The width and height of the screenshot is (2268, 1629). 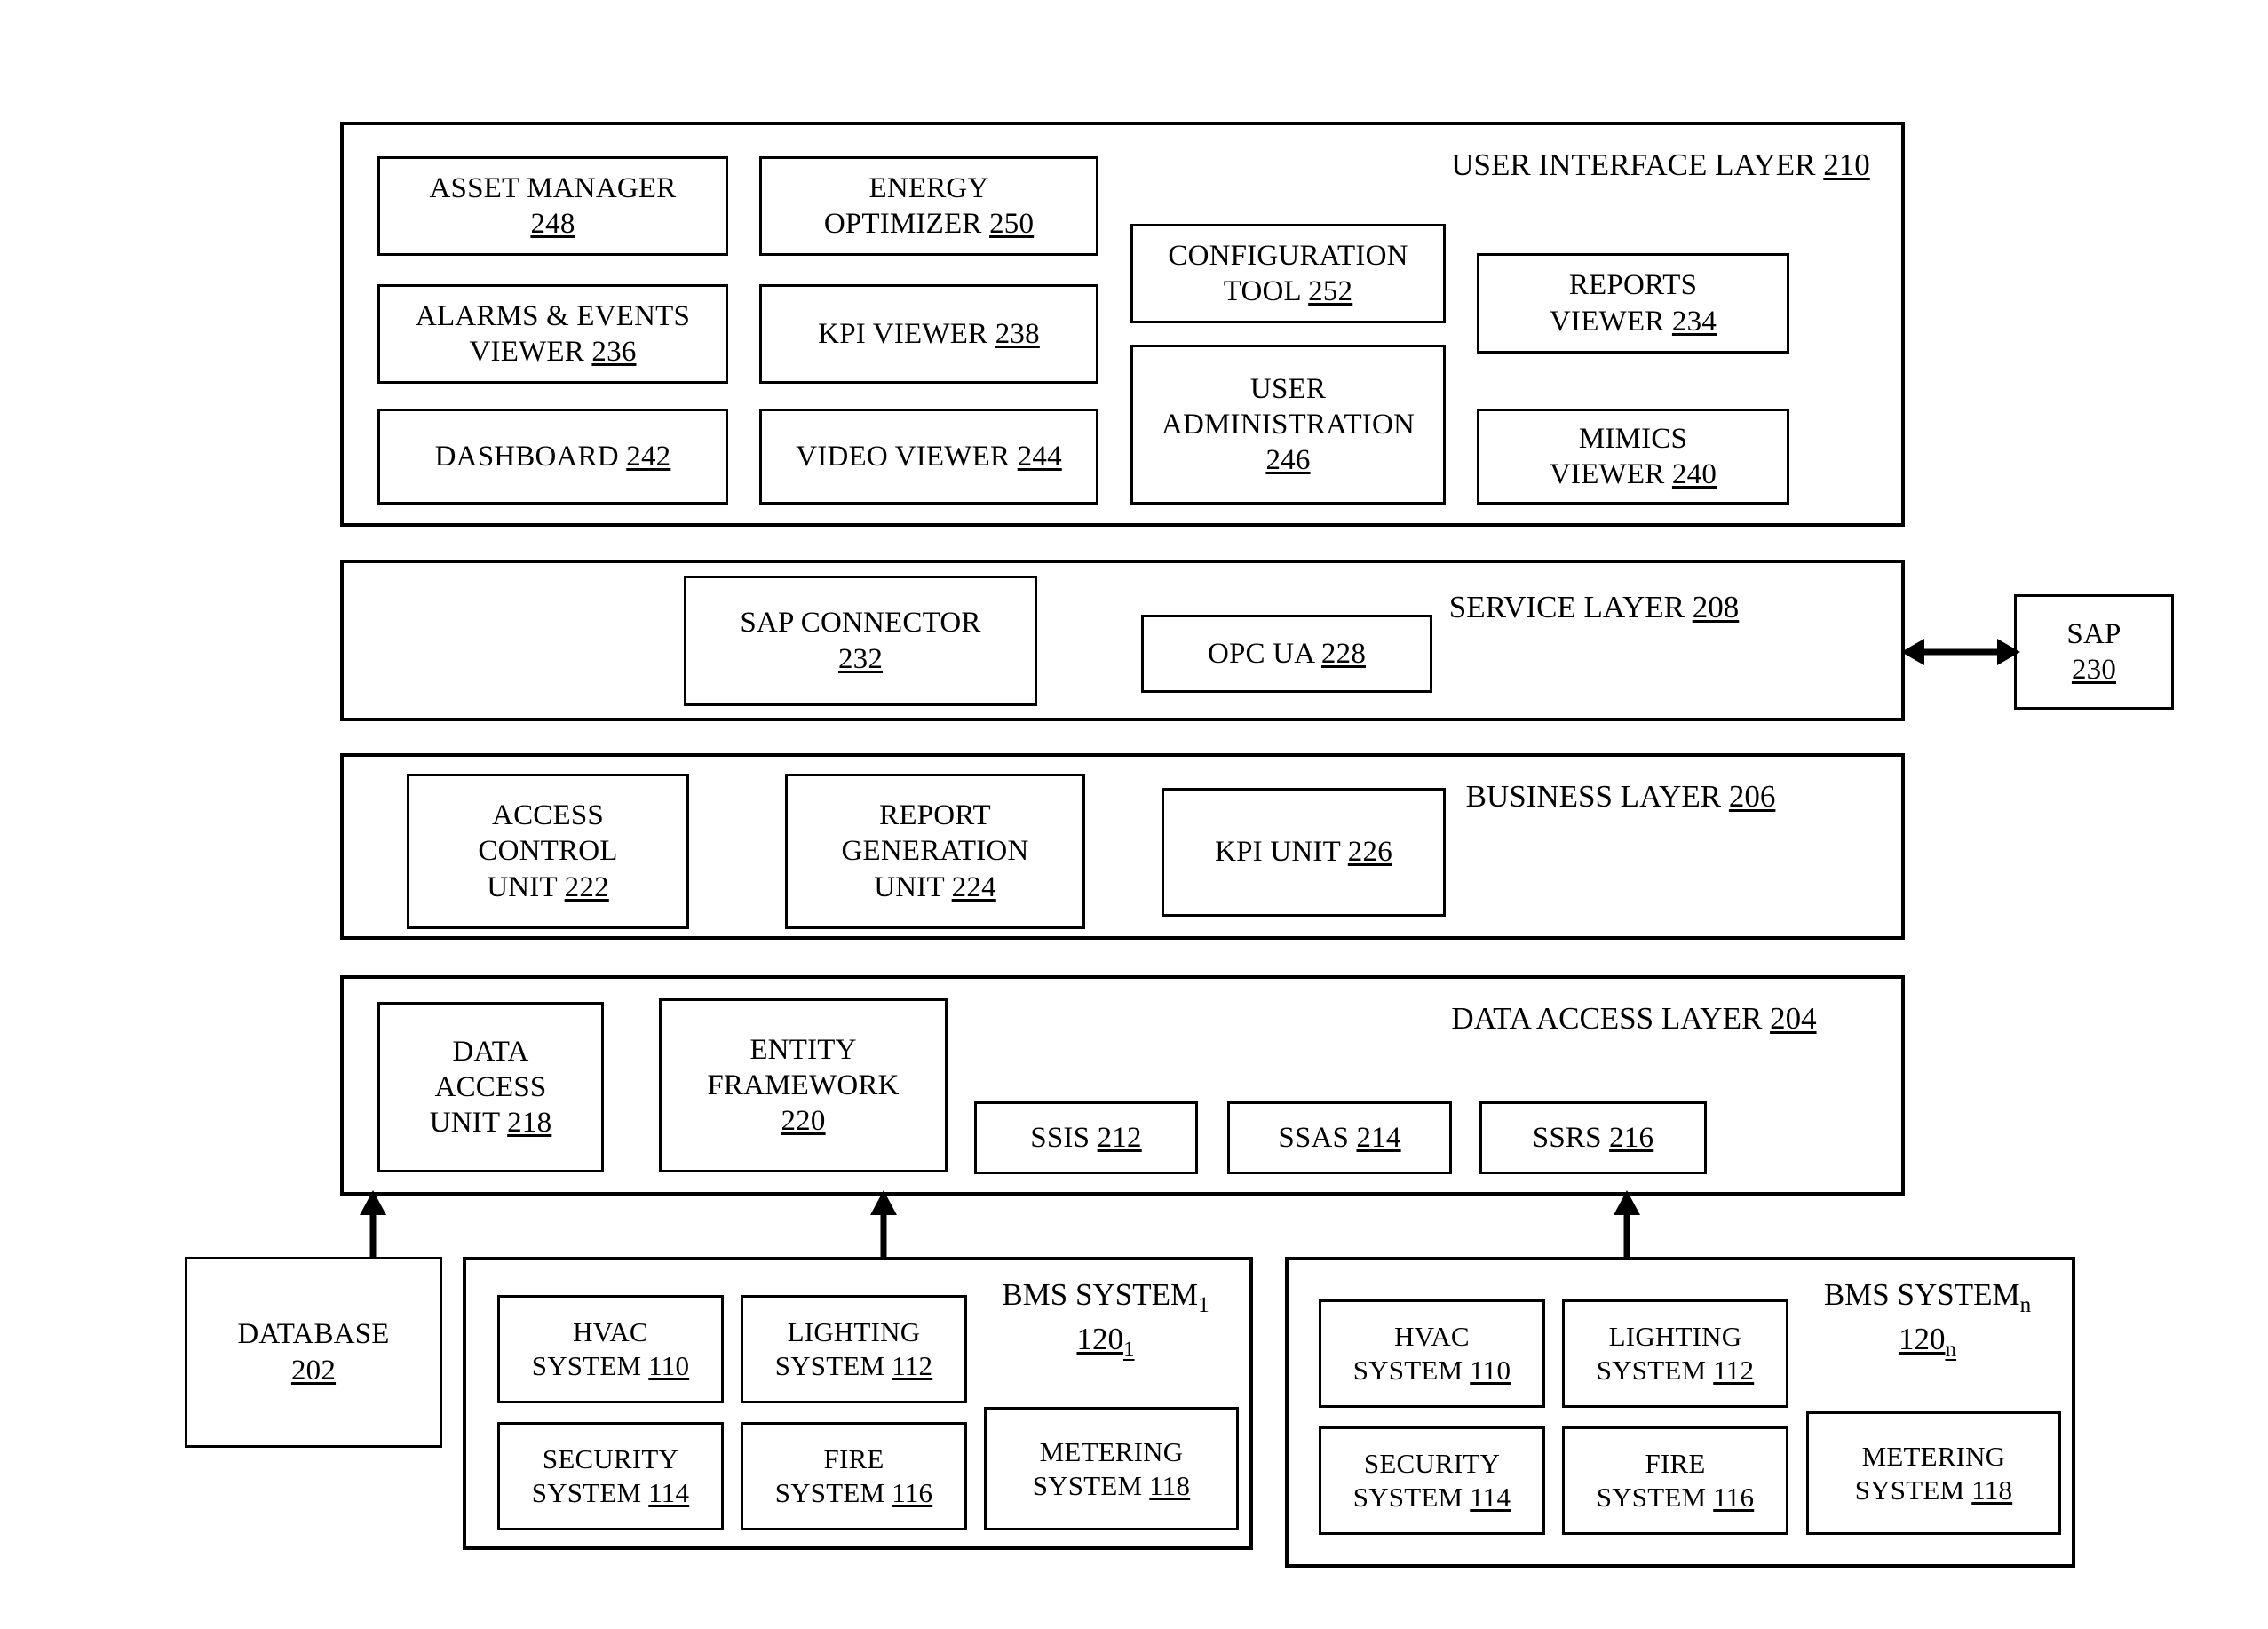 I want to click on report-generation-unit-label-1: REPORT, so click(x=935, y=815).